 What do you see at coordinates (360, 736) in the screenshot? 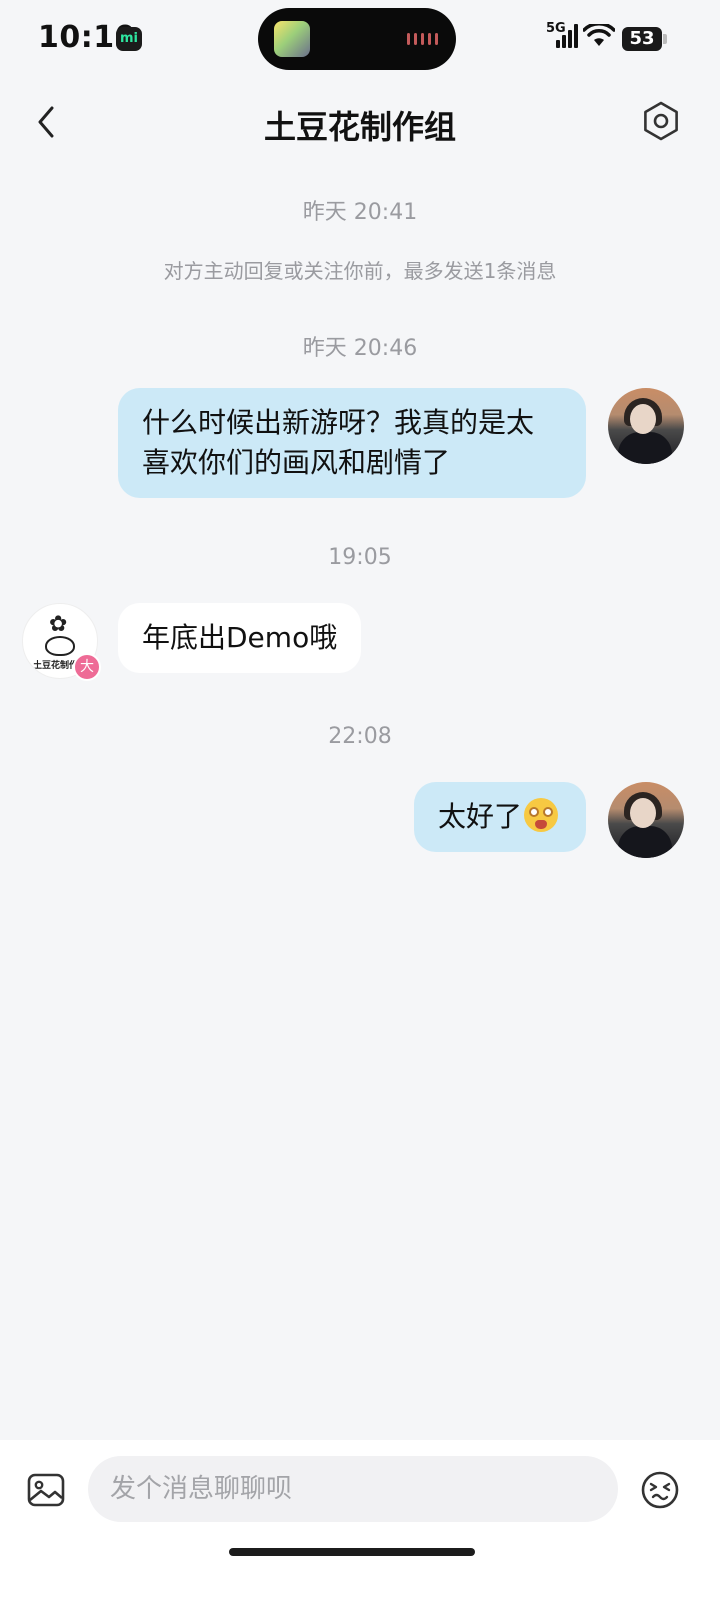
I see `timestamp: 22:08` at bounding box center [360, 736].